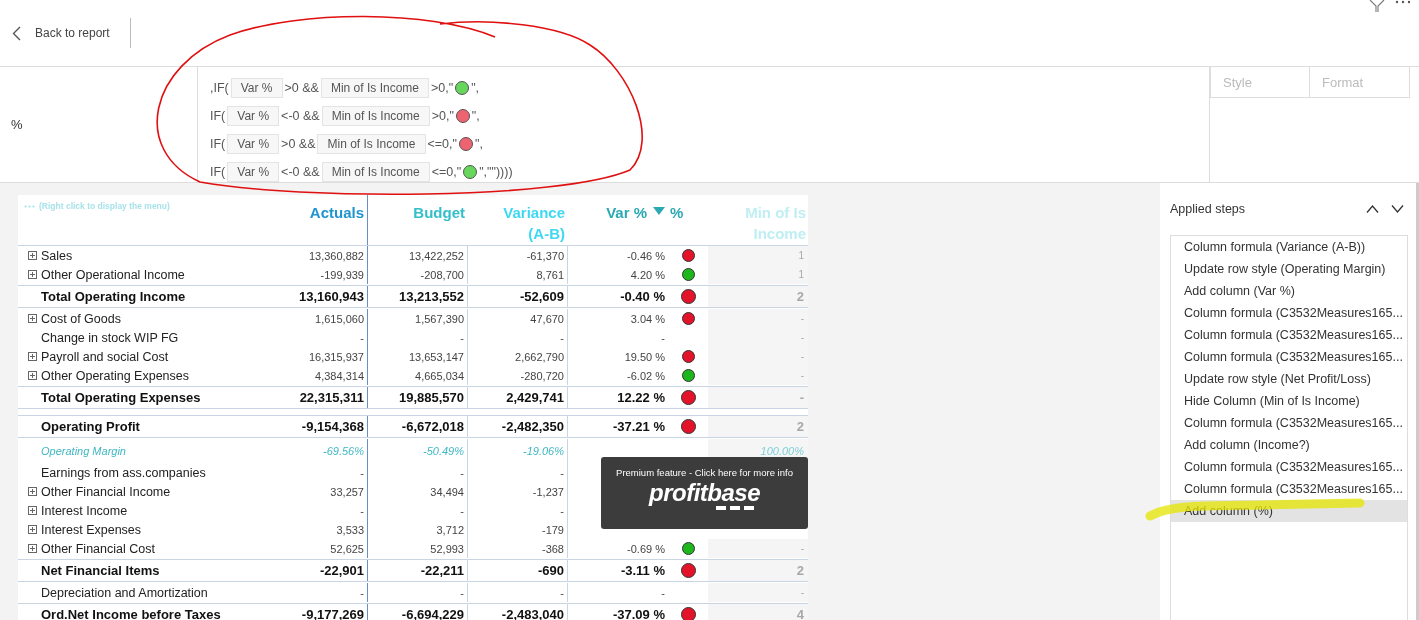  What do you see at coordinates (734, 508) in the screenshot?
I see `dashes-icon` at bounding box center [734, 508].